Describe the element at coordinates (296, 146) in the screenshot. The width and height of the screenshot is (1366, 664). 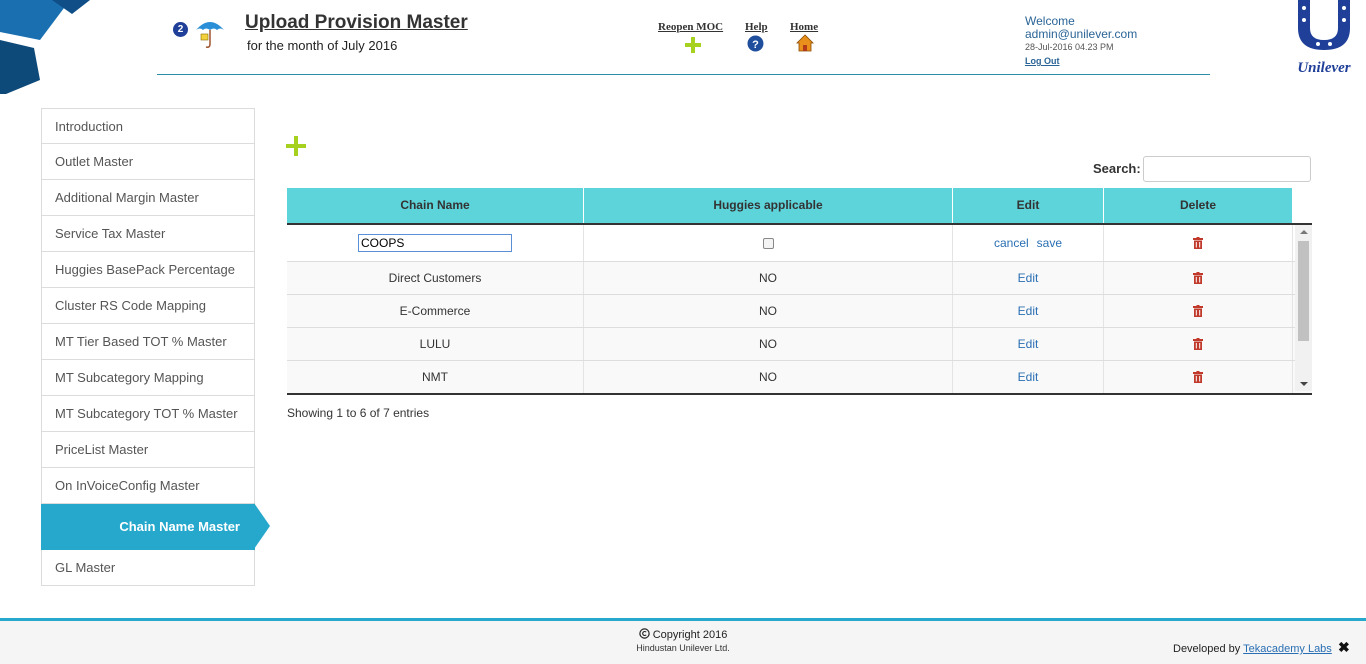
I see `add-row-button` at that location.